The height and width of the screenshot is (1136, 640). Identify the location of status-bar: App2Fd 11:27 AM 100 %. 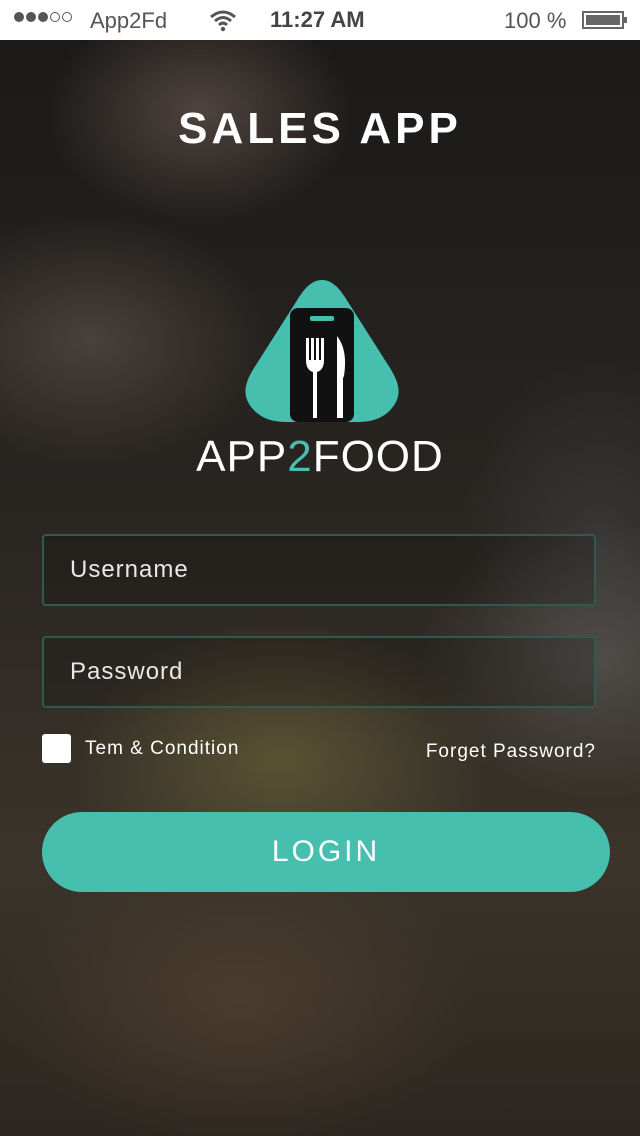
(320, 20).